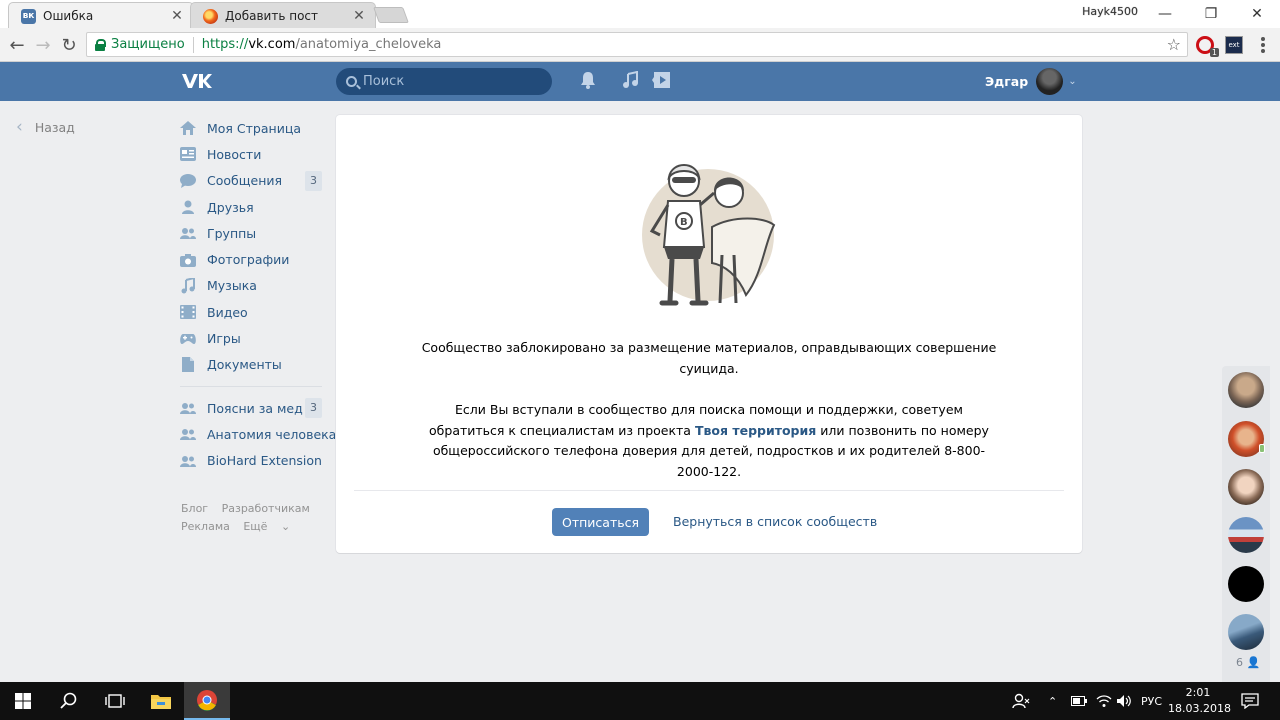 The image size is (1280, 720). What do you see at coordinates (283, 15) in the screenshot?
I see `tab-add-post: Добавить пост ✕` at bounding box center [283, 15].